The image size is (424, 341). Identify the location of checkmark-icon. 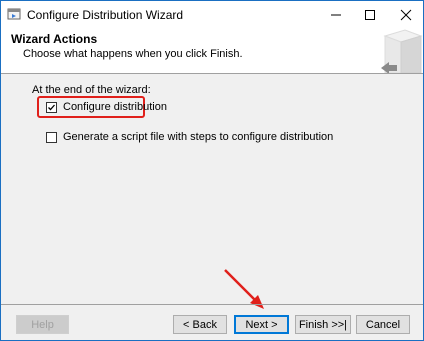
(51, 107).